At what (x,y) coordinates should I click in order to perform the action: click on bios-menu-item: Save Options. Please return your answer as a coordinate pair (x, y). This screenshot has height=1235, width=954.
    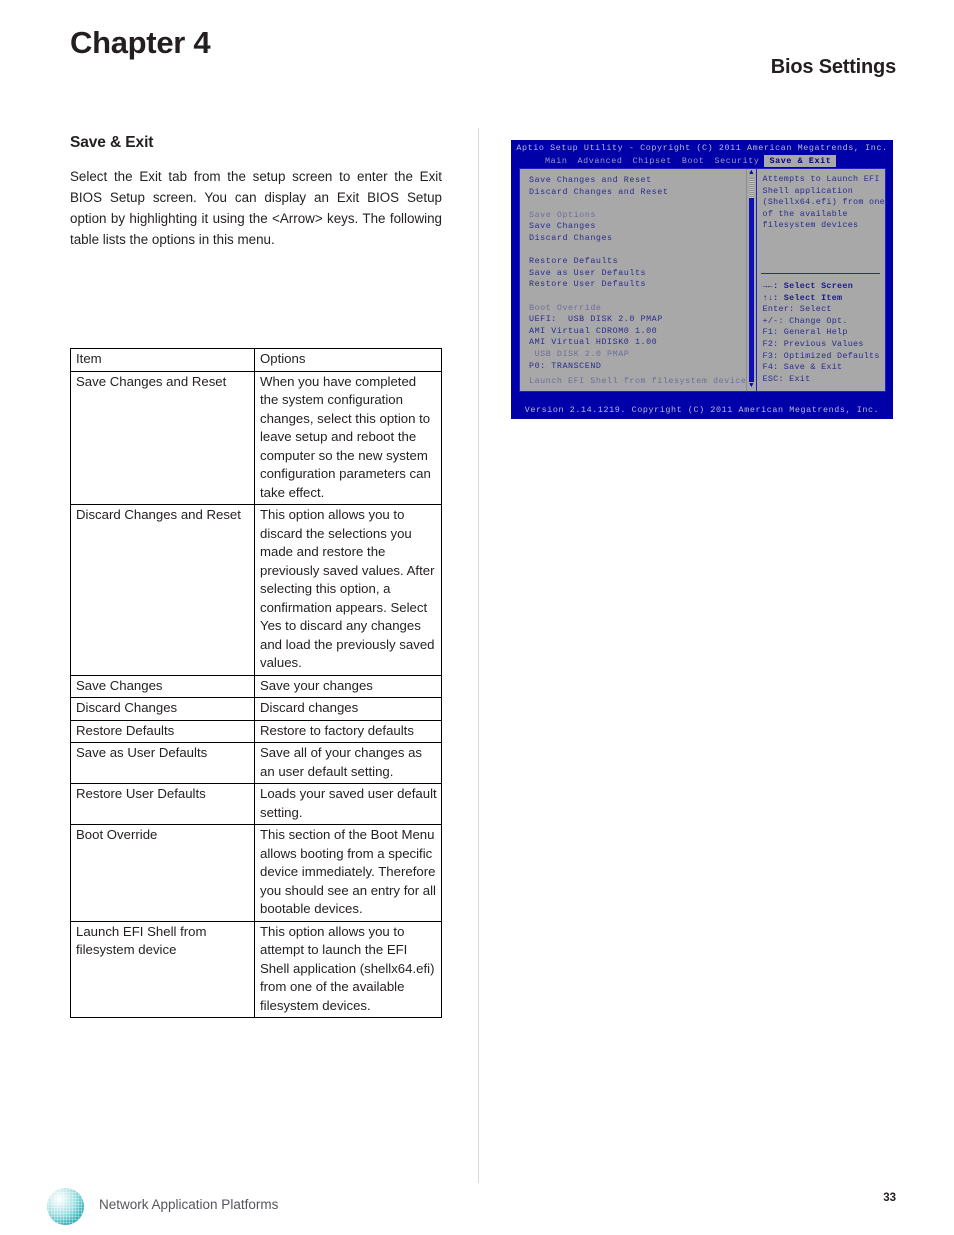
    Looking at the image, I should click on (562, 214).